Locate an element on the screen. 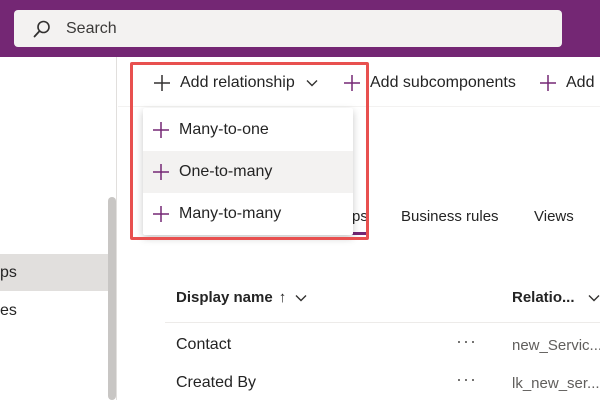 The image size is (600, 400). tab-label: Views is located at coordinates (554, 216).